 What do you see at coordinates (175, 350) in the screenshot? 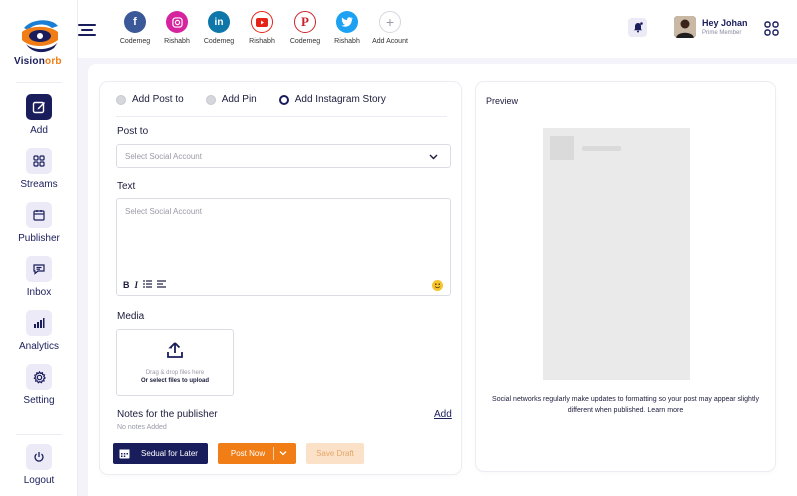
I see `upload-icon` at bounding box center [175, 350].